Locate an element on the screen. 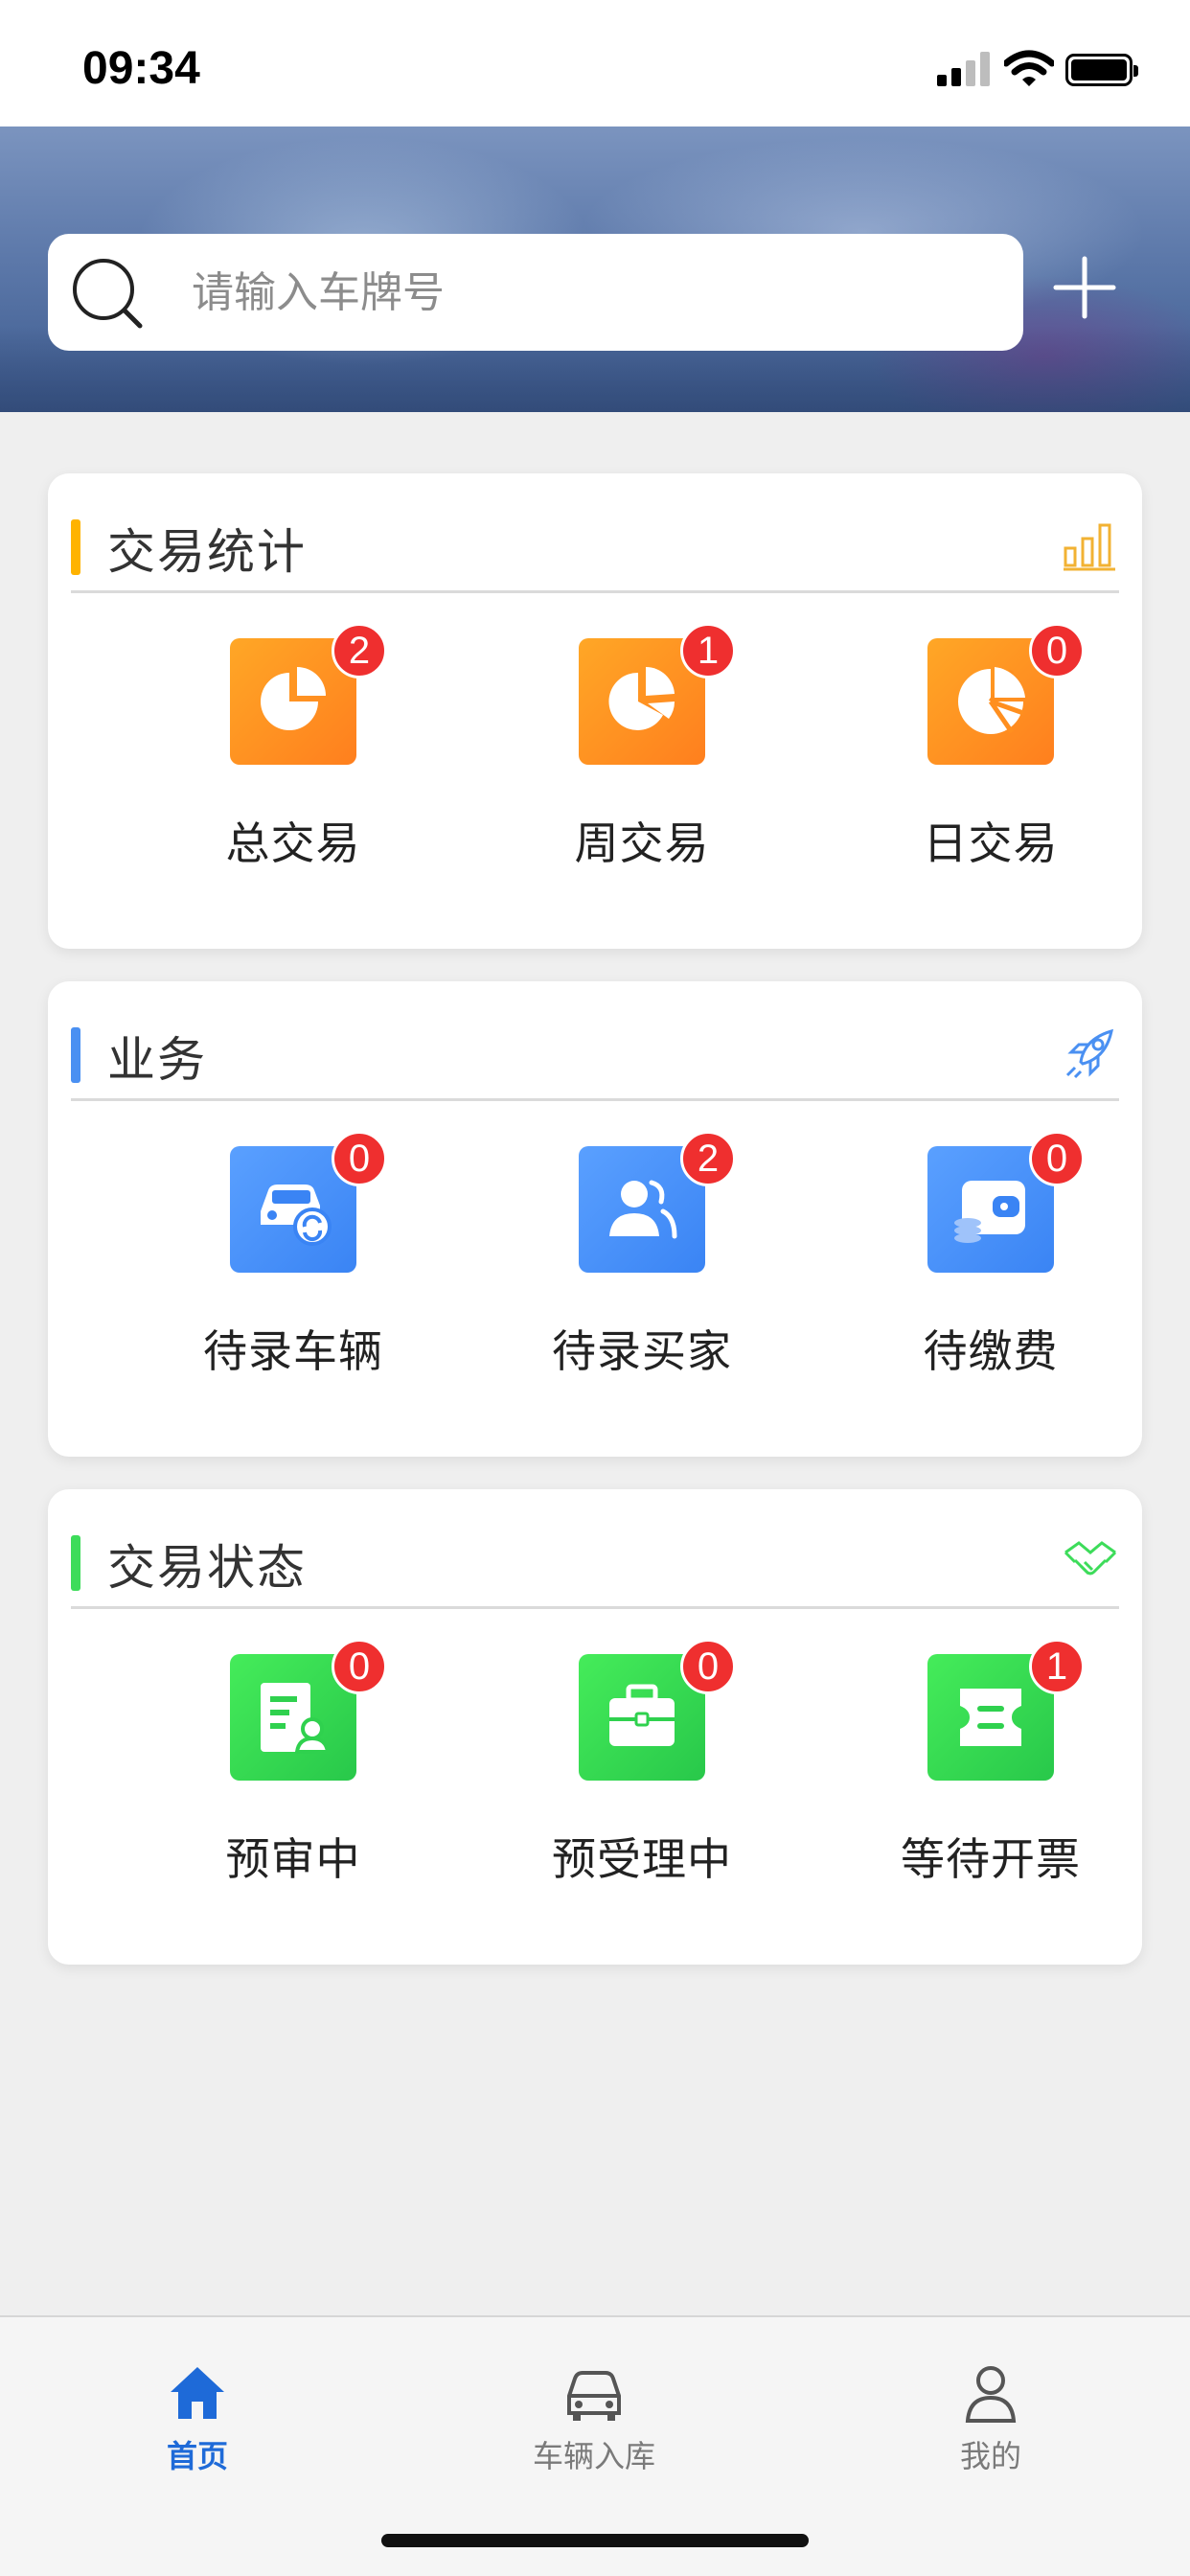 The width and height of the screenshot is (1190, 2576). item-label: 等待开票 is located at coordinates (991, 1859).